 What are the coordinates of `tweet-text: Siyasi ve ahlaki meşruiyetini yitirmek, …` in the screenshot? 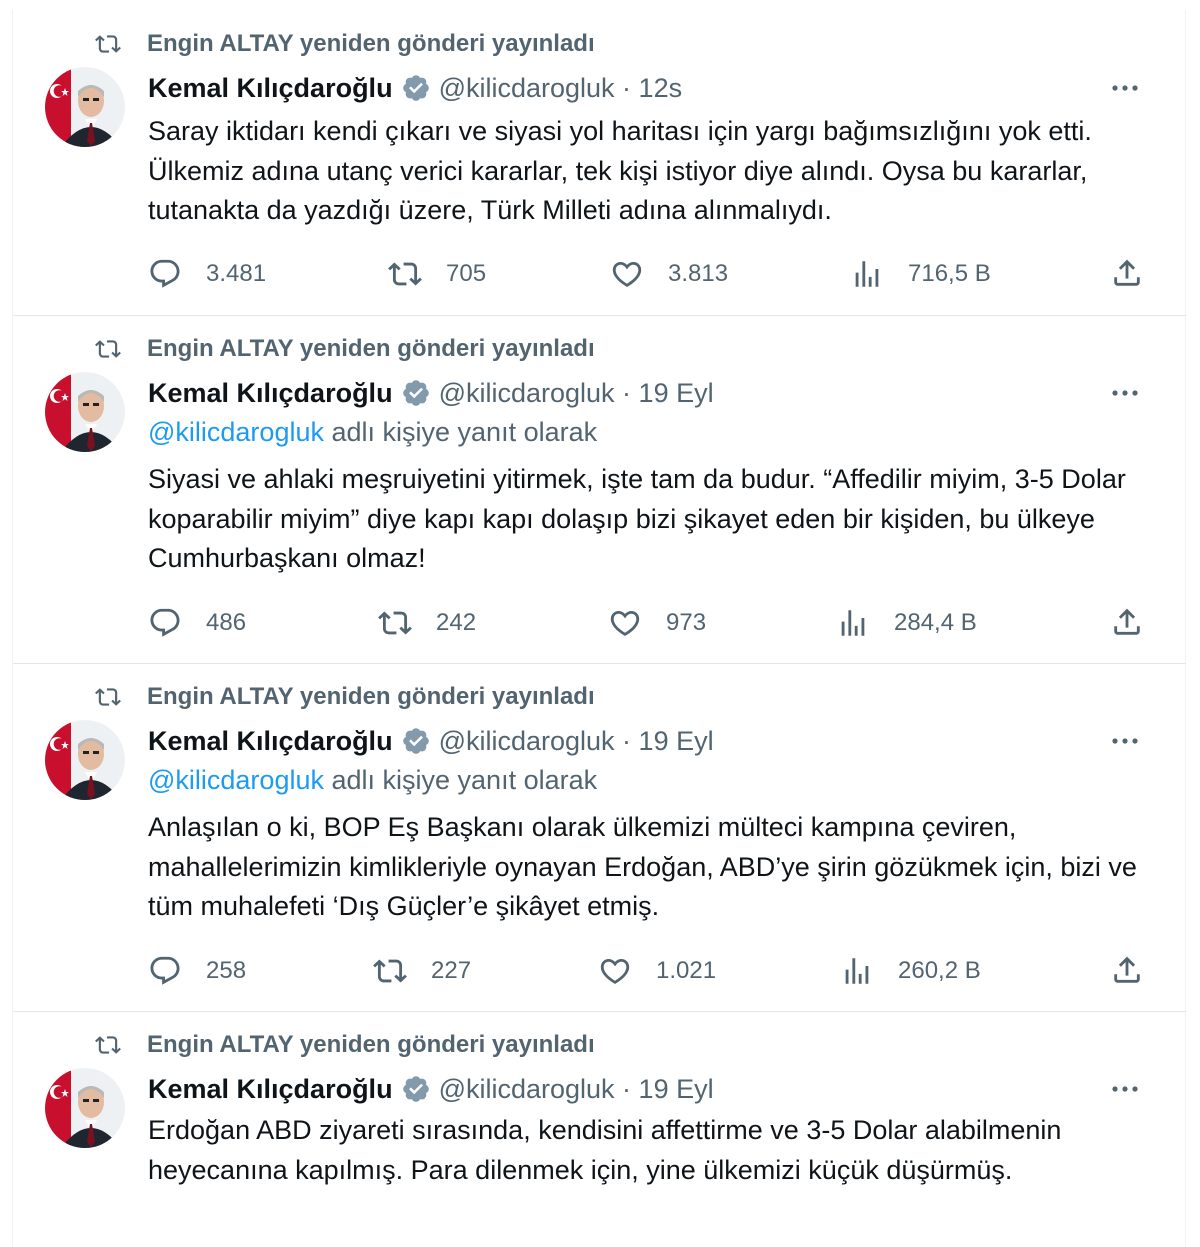 It's located at (637, 518).